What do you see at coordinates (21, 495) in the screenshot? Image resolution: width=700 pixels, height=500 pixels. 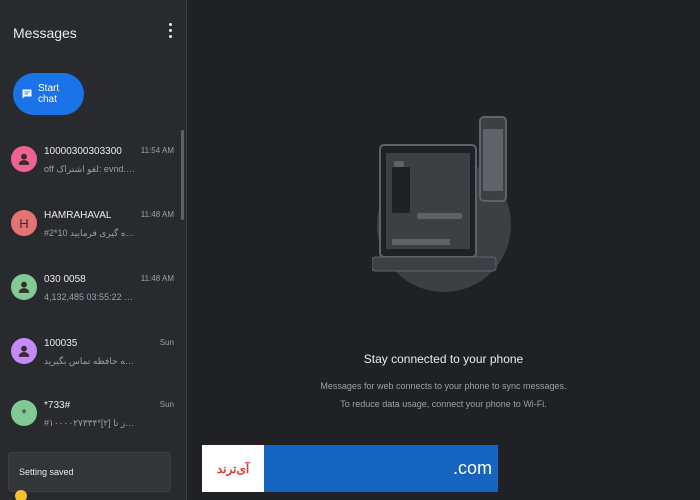 I see `partial-avatar` at bounding box center [21, 495].